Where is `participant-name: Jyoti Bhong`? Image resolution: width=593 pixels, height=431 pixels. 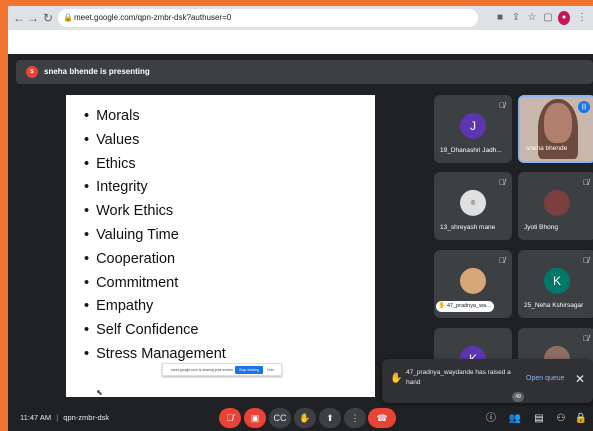
participant-name: Jyoti Bhong is located at coordinates (541, 227).